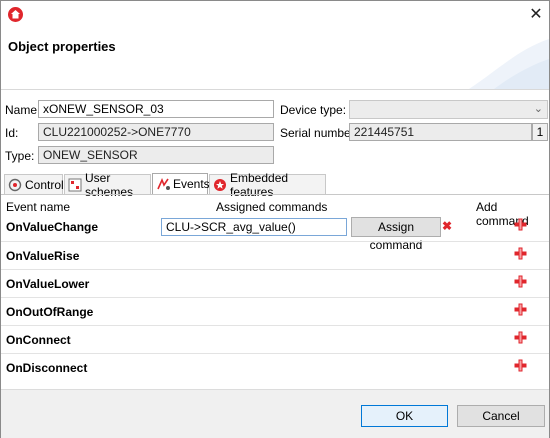  I want to click on event-name: OnValueChange, so click(52, 227).